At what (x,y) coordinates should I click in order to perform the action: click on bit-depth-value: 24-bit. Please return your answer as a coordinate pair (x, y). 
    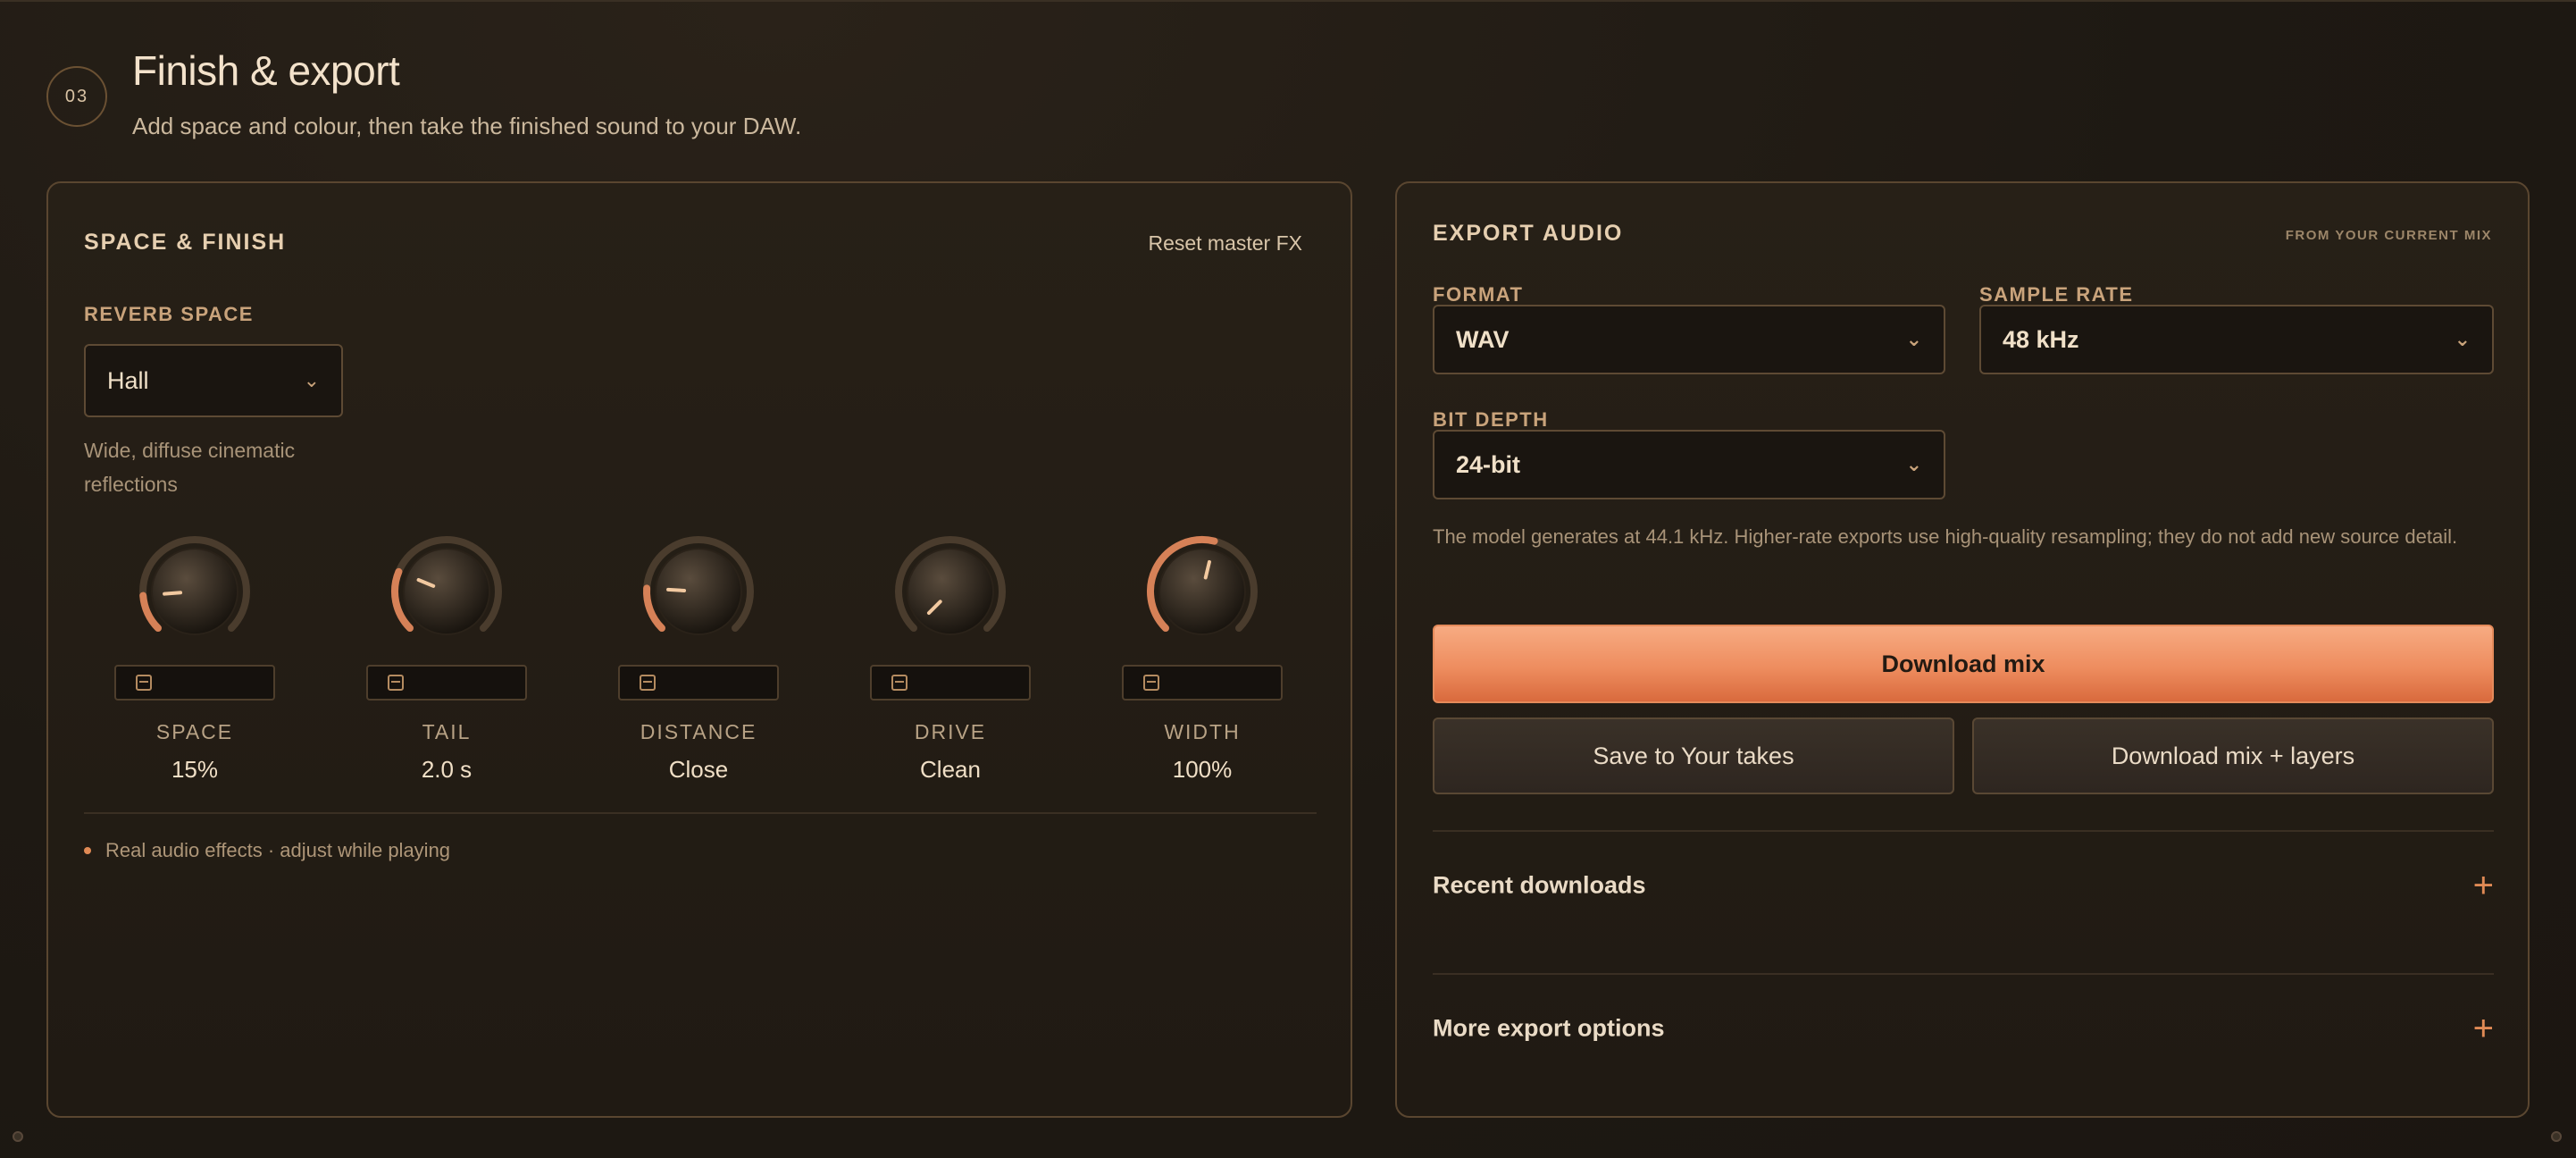
    Looking at the image, I should click on (1489, 464).